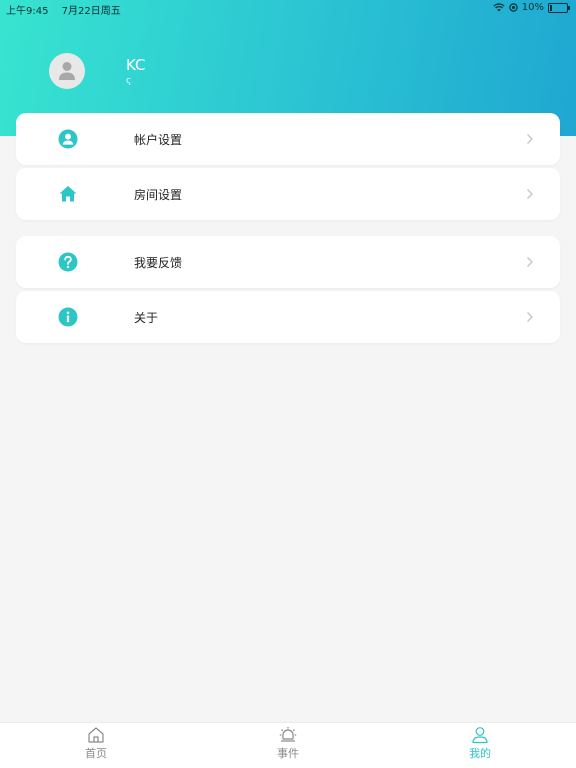  Describe the element at coordinates (158, 140) in the screenshot. I see `menu-item-label: 帐户设置` at that location.